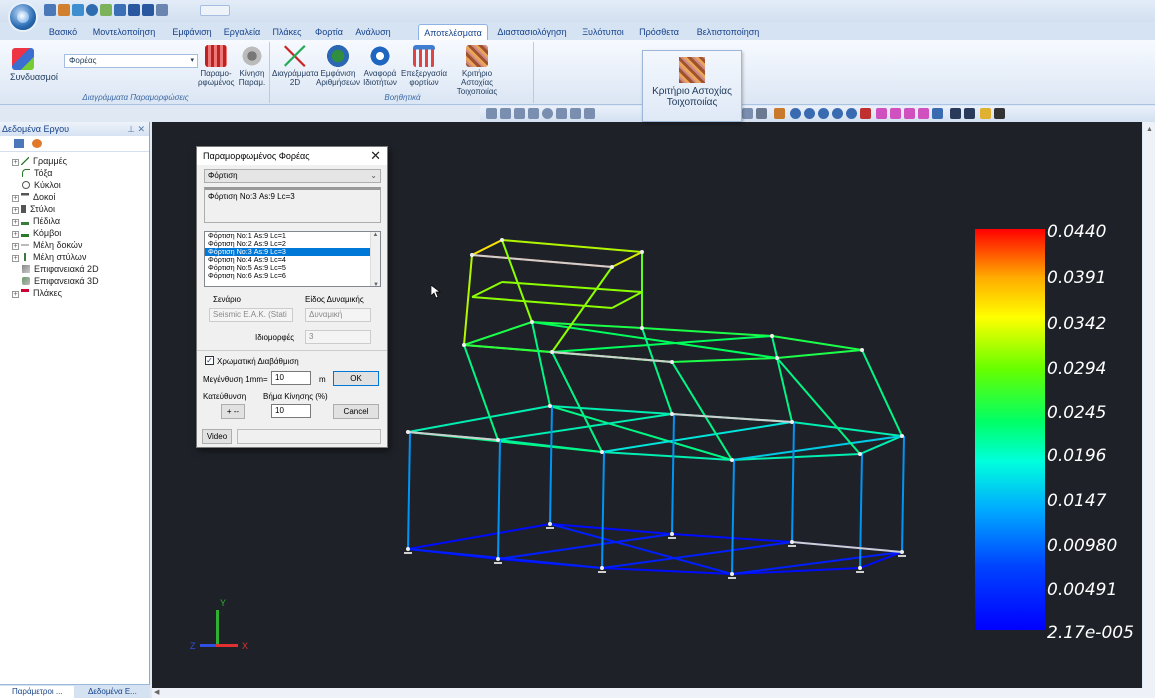 Image resolution: width=1155 pixels, height=698 pixels. I want to click on tree-item-plakes: + Πλάκες, so click(37, 293).